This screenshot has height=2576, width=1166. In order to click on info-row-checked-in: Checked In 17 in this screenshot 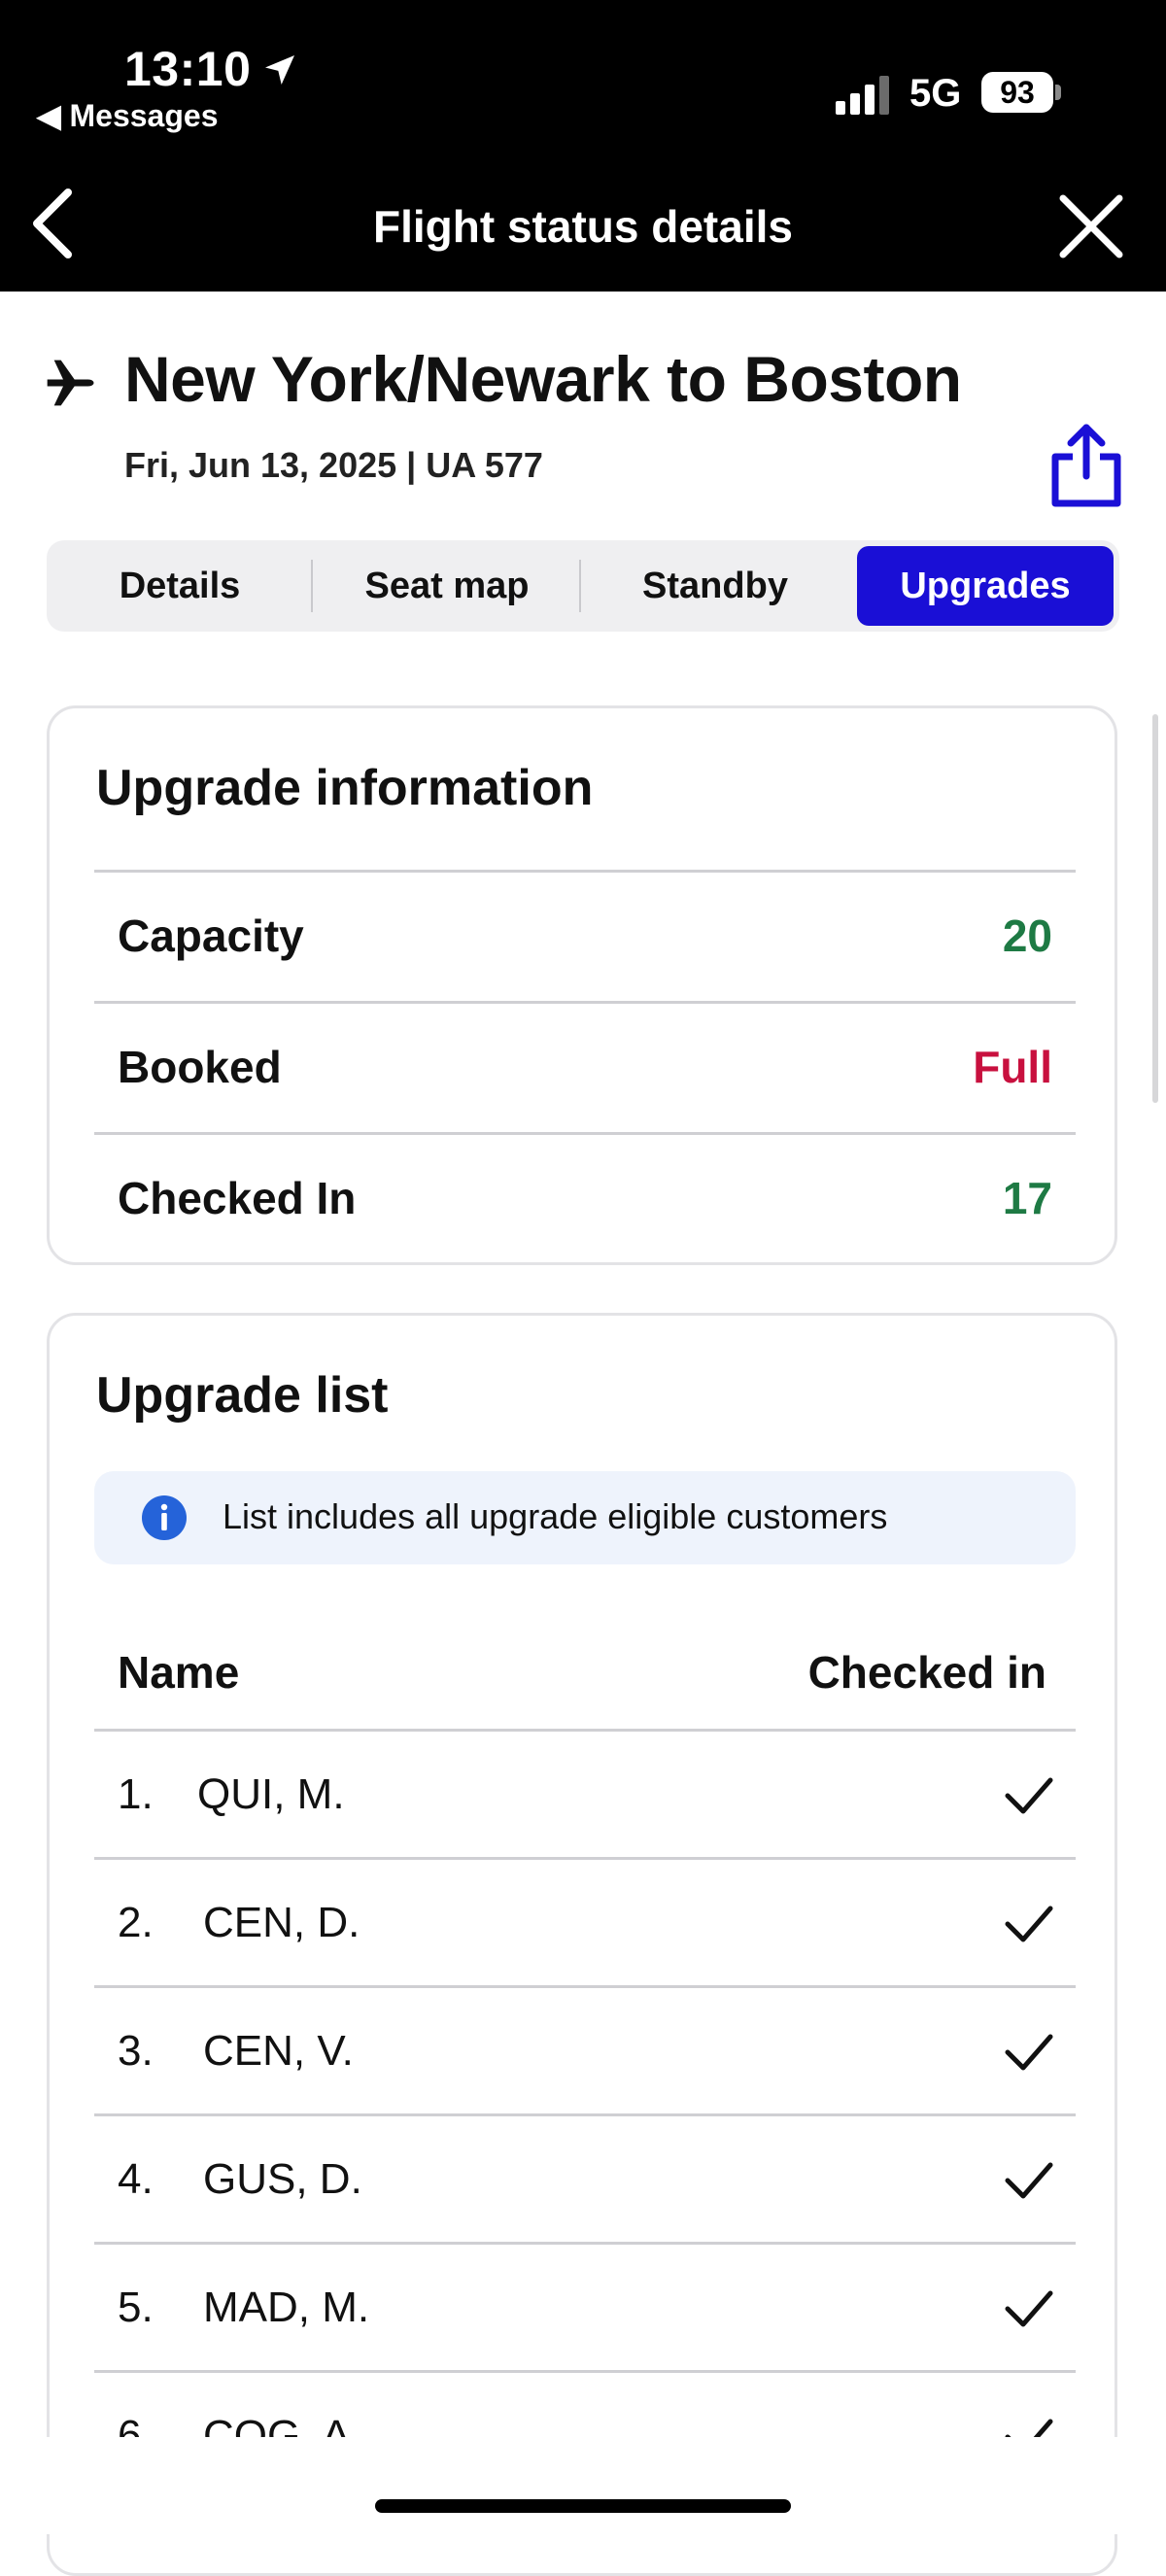, I will do `click(585, 1196)`.